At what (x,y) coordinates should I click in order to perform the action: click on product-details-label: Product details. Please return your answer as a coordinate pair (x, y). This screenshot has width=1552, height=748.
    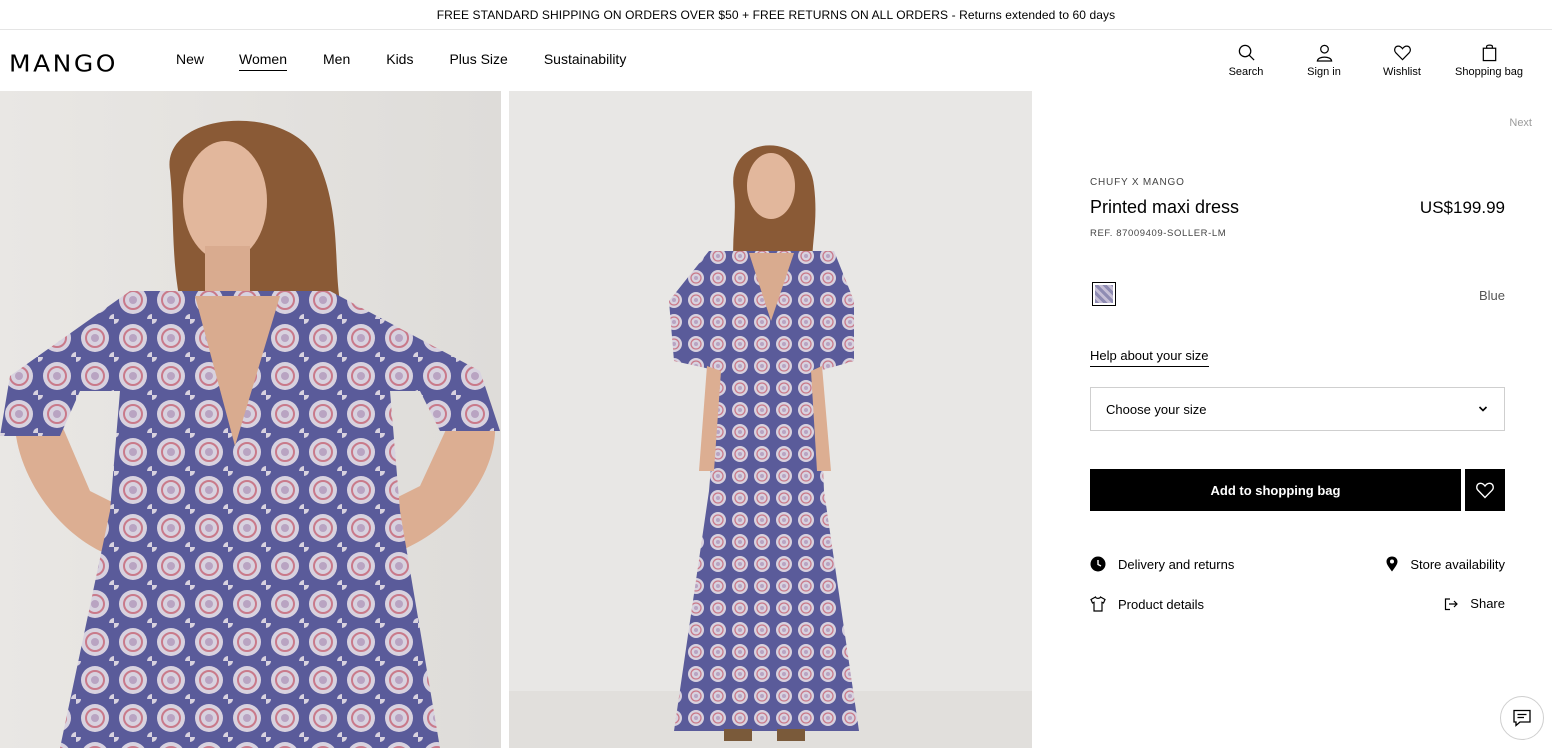
    Looking at the image, I should click on (1161, 604).